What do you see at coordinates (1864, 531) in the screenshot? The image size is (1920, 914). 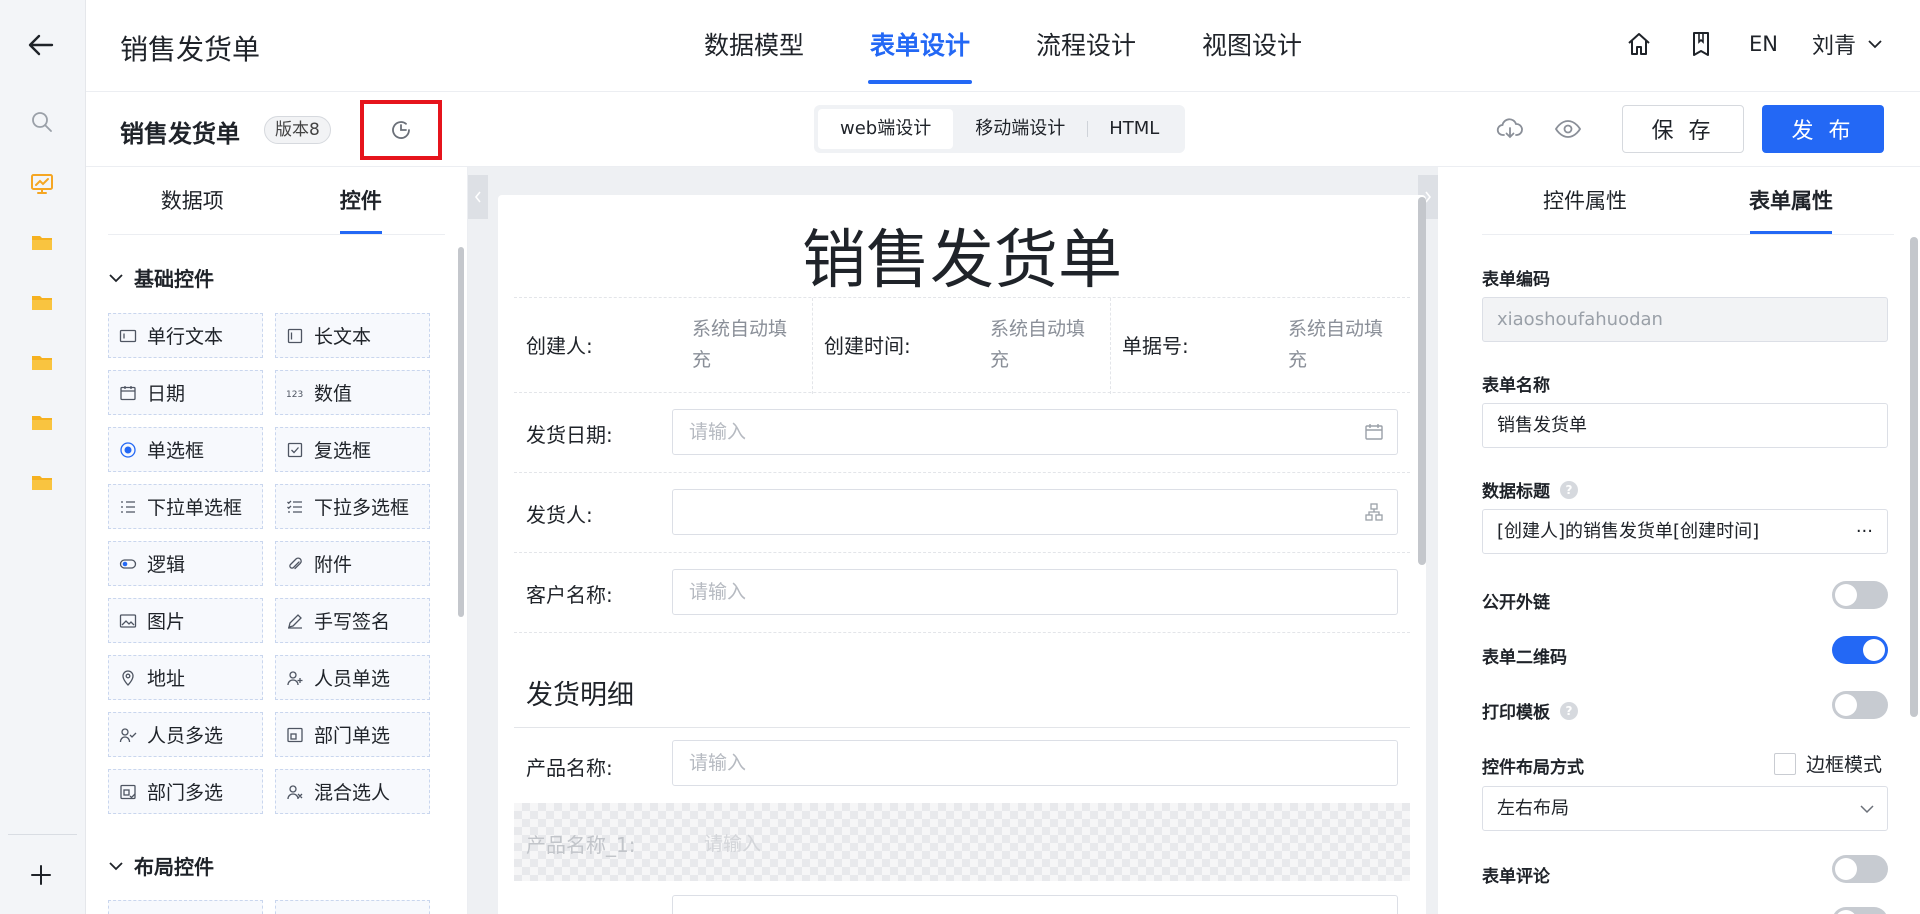 I see `more-options-icon: ···` at bounding box center [1864, 531].